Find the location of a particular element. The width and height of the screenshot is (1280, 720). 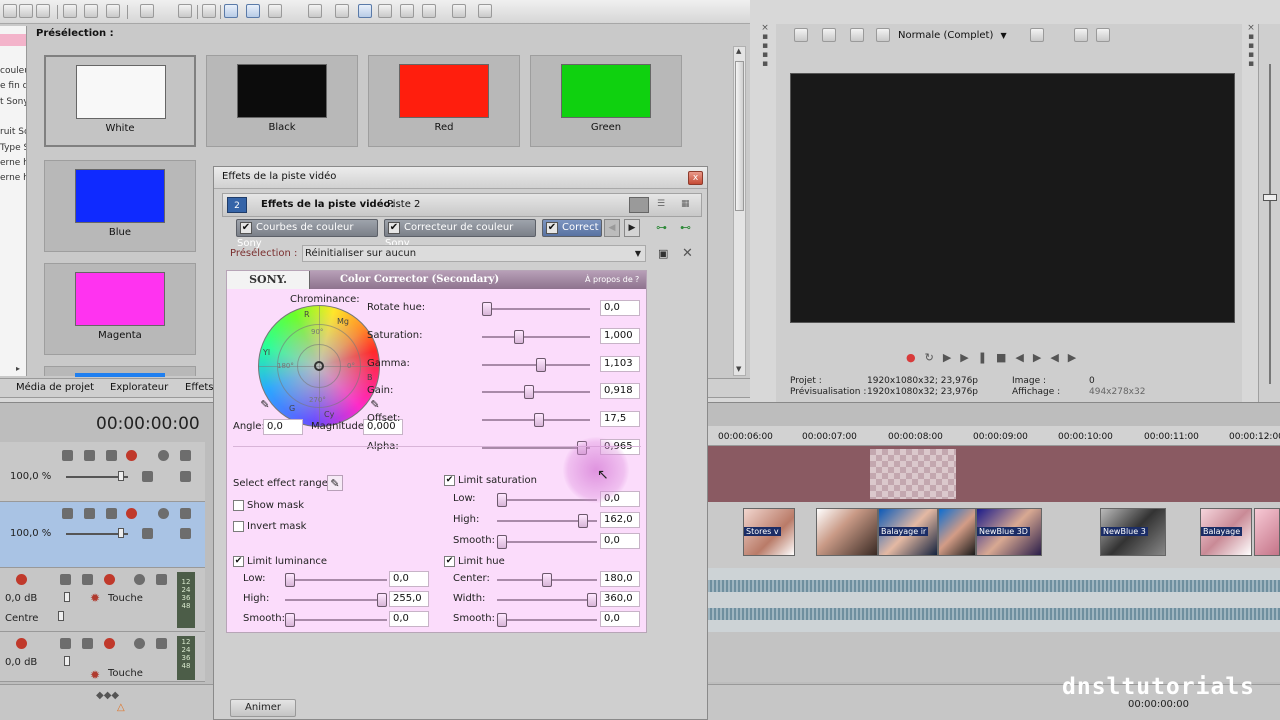

loop-icon: ↻ is located at coordinates (934, 357).